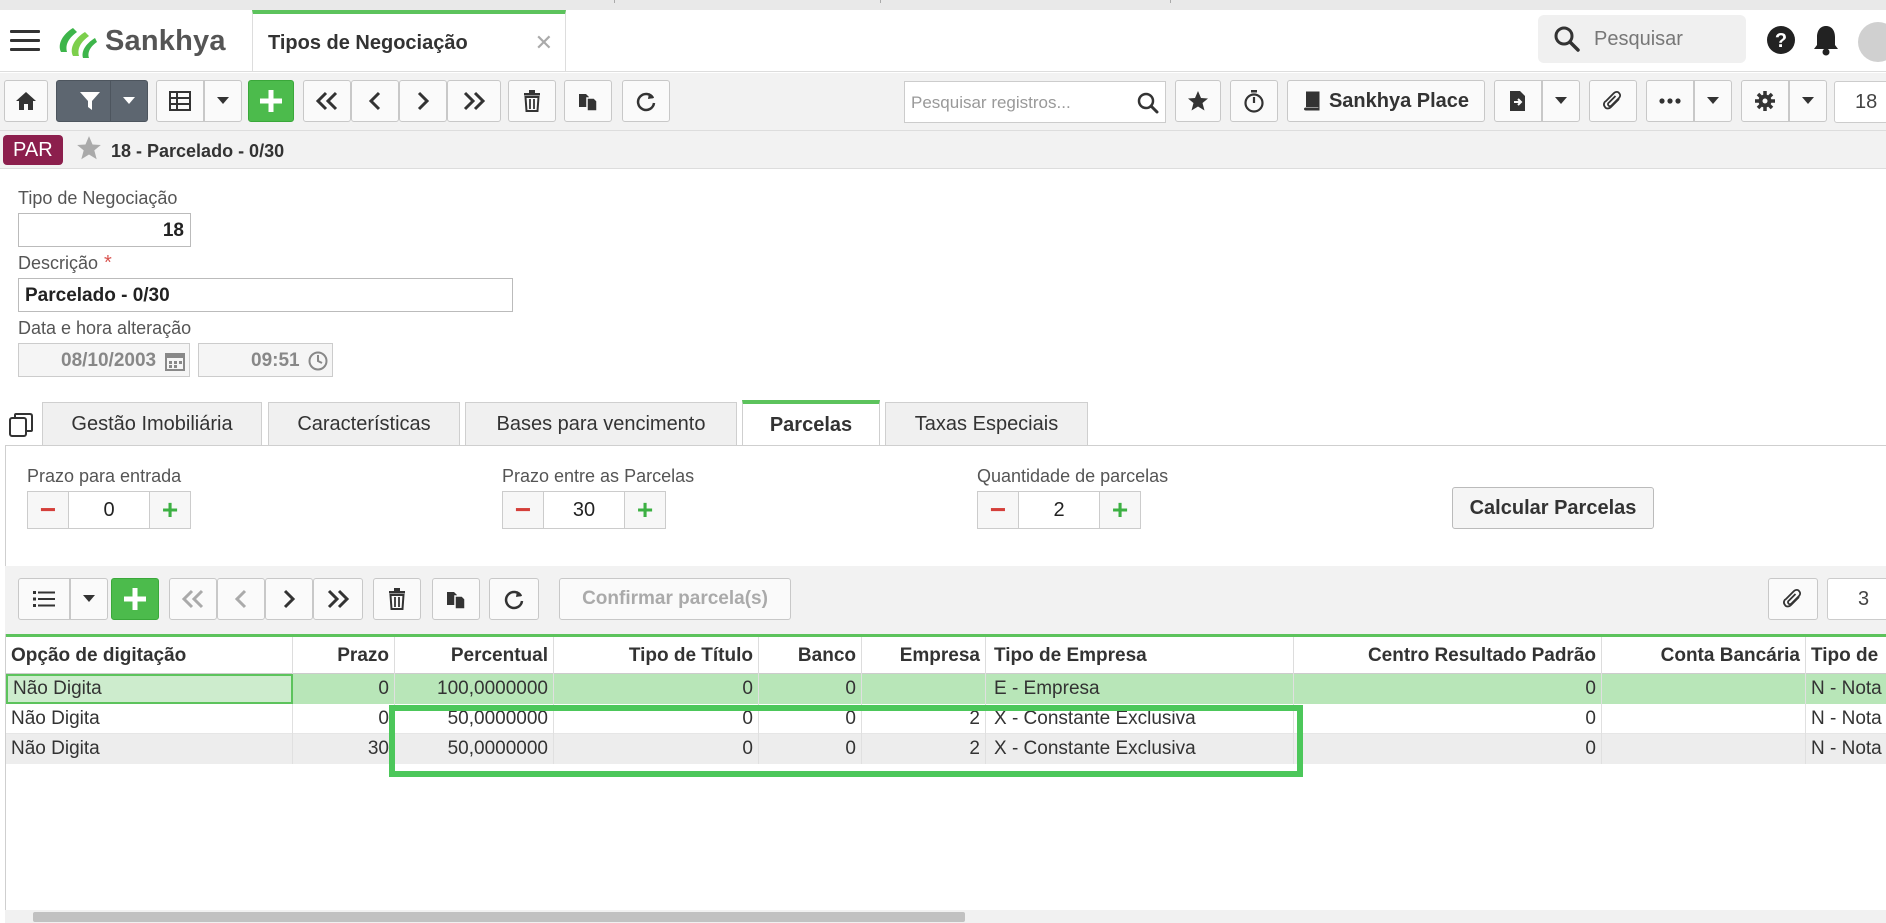  I want to click on filter-dropdown-button, so click(129, 101).